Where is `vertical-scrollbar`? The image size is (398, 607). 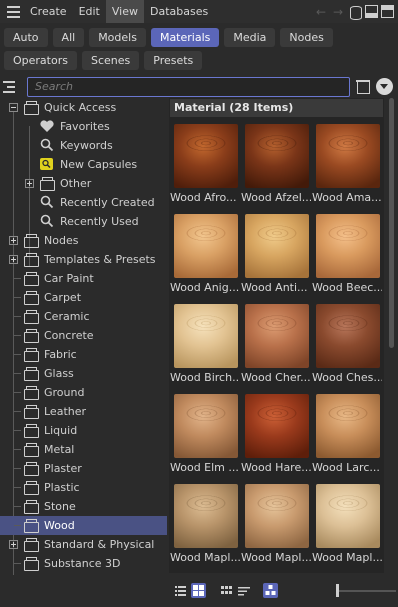
vertical-scrollbar is located at coordinates (391, 335).